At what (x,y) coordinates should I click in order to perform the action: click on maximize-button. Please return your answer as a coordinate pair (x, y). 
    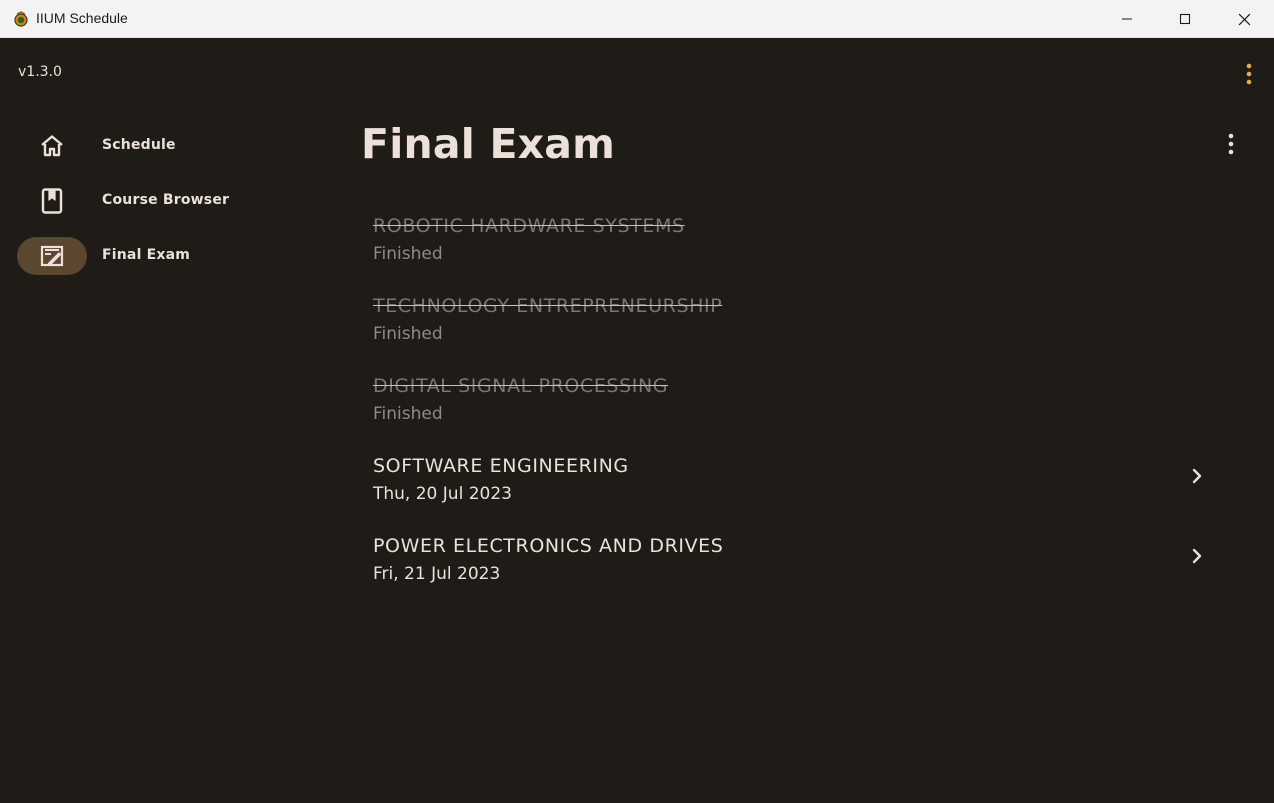
    Looking at the image, I should click on (1185, 19).